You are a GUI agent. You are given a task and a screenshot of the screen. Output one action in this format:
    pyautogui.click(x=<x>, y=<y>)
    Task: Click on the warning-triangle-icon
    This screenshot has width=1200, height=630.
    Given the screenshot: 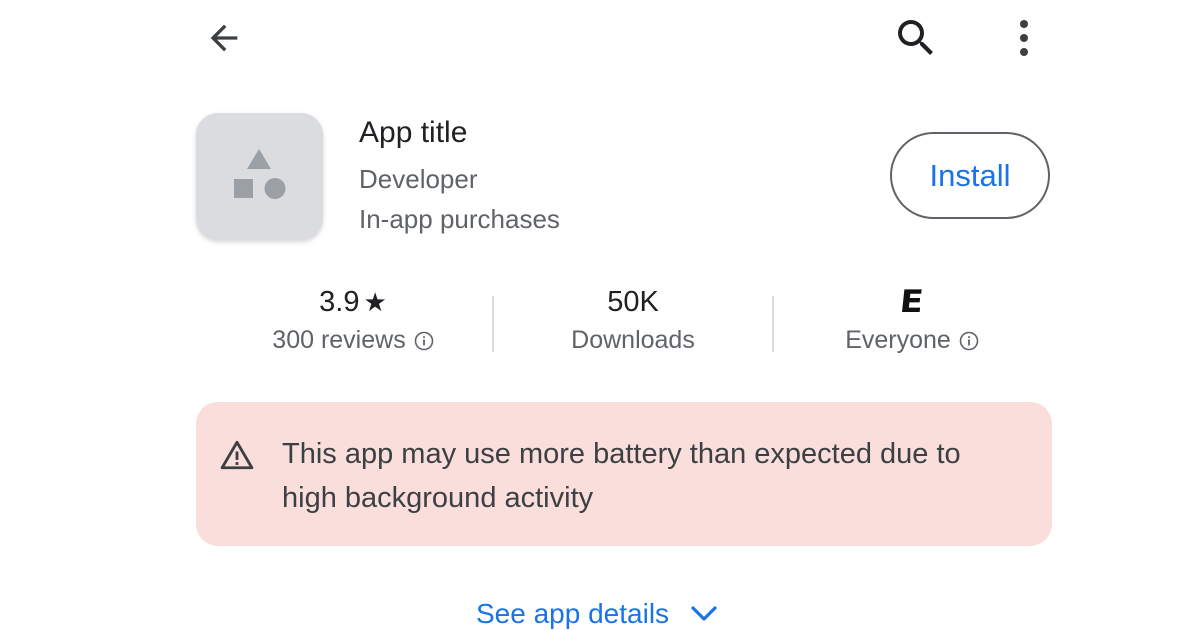 What is the action you would take?
    pyautogui.click(x=237, y=455)
    